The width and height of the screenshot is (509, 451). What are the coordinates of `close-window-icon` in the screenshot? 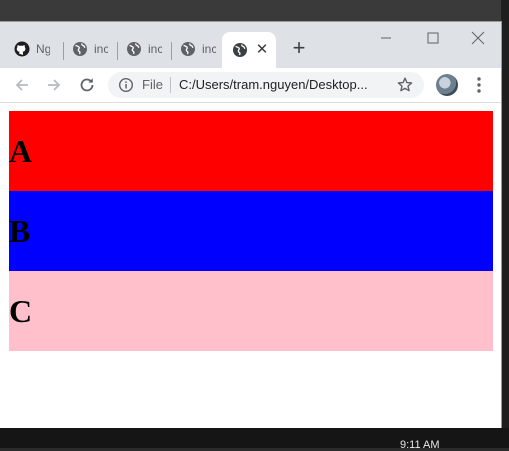 It's located at (478, 38).